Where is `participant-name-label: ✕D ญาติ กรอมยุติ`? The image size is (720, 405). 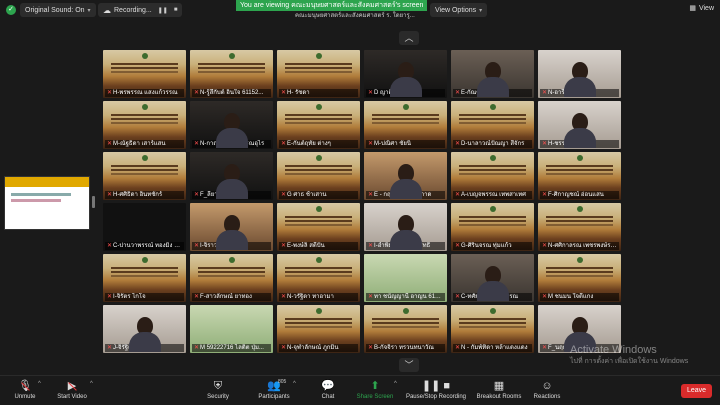 participant-name-label: ✕D ญาติ กรอมยุติ is located at coordinates (405, 93).